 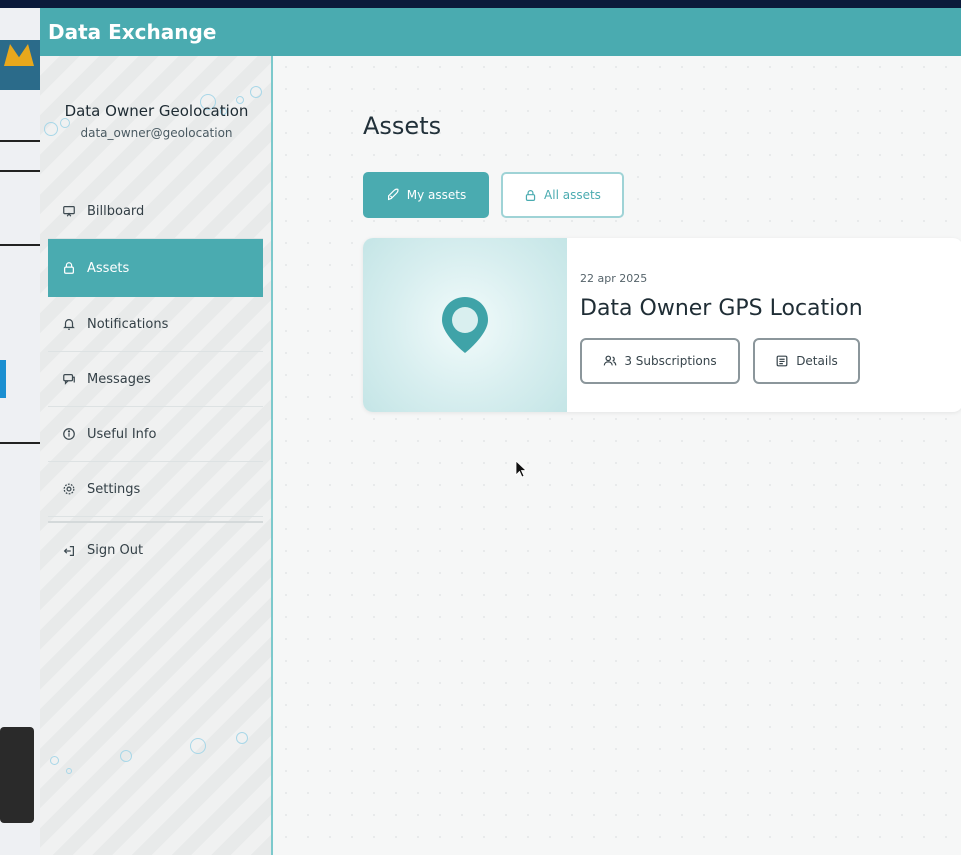 I want to click on messages-icon, so click(x=69, y=379).